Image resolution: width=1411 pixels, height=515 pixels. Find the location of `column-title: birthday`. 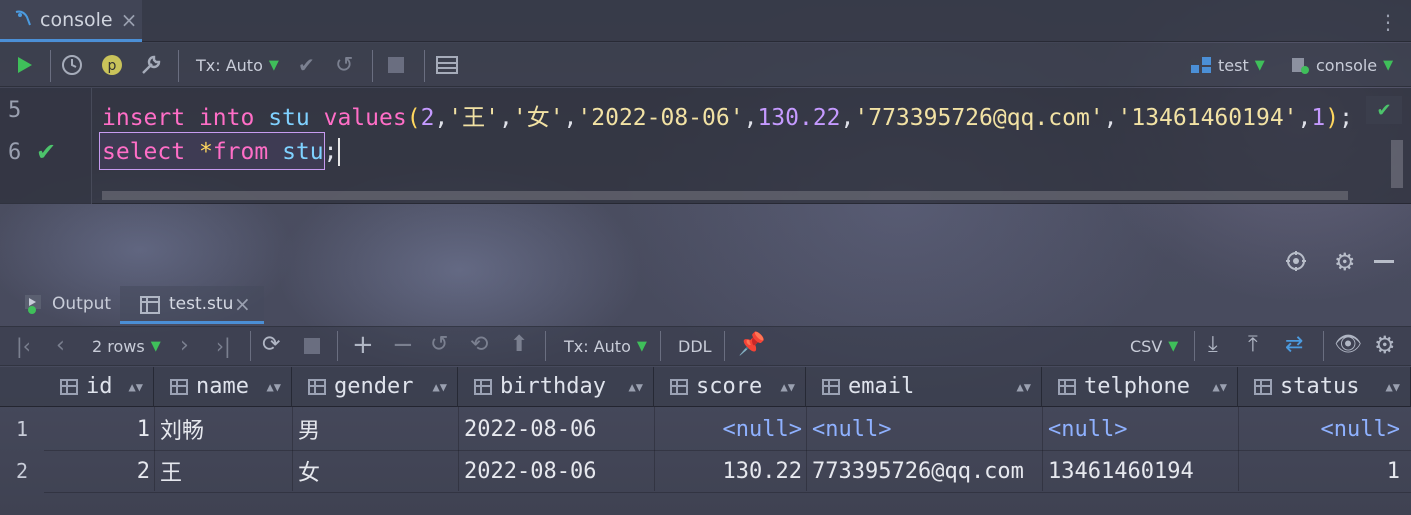

column-title: birthday is located at coordinates (553, 386).